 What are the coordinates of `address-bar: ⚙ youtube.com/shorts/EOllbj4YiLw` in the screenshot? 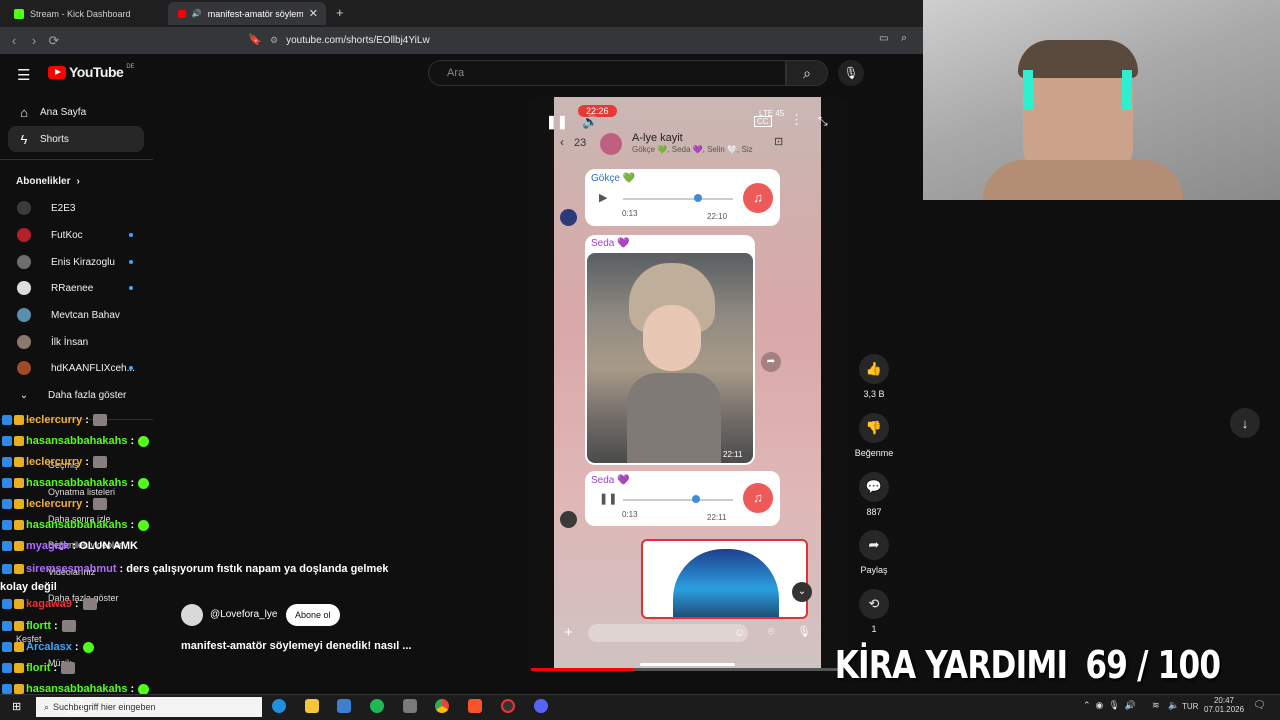 It's located at (570, 40).